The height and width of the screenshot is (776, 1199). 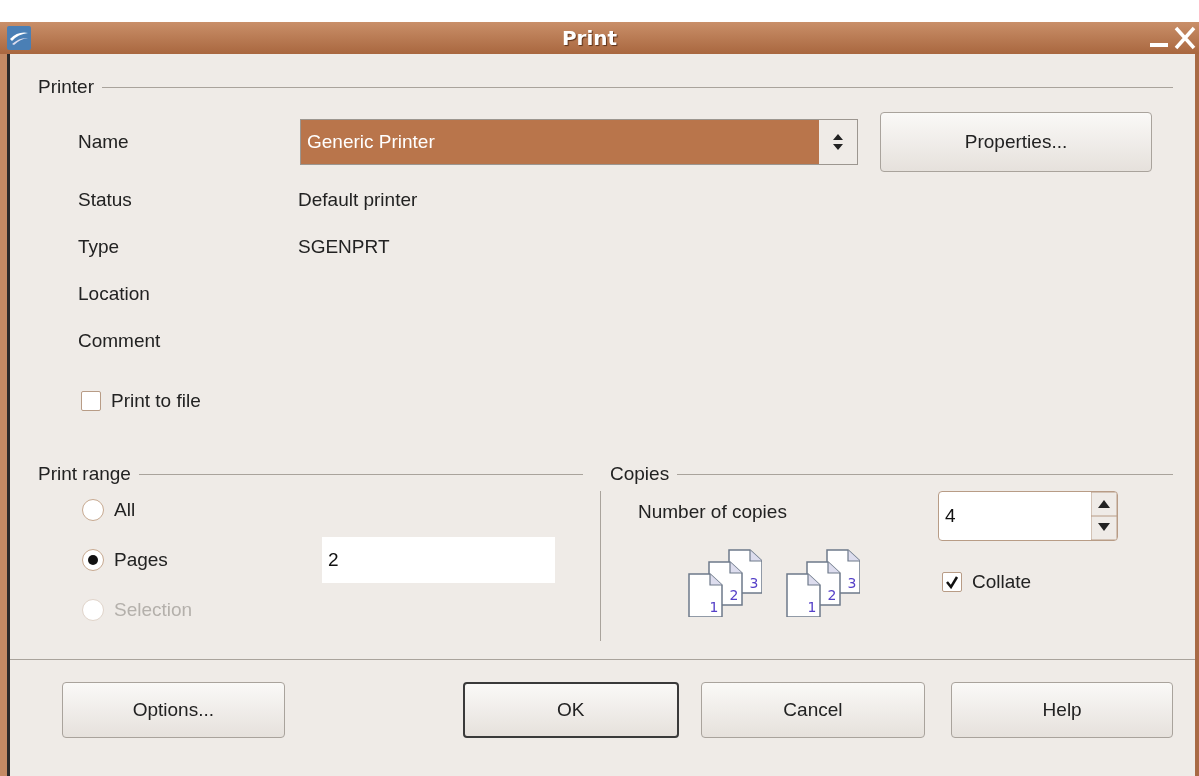 I want to click on window-title: Print, so click(x=589, y=38).